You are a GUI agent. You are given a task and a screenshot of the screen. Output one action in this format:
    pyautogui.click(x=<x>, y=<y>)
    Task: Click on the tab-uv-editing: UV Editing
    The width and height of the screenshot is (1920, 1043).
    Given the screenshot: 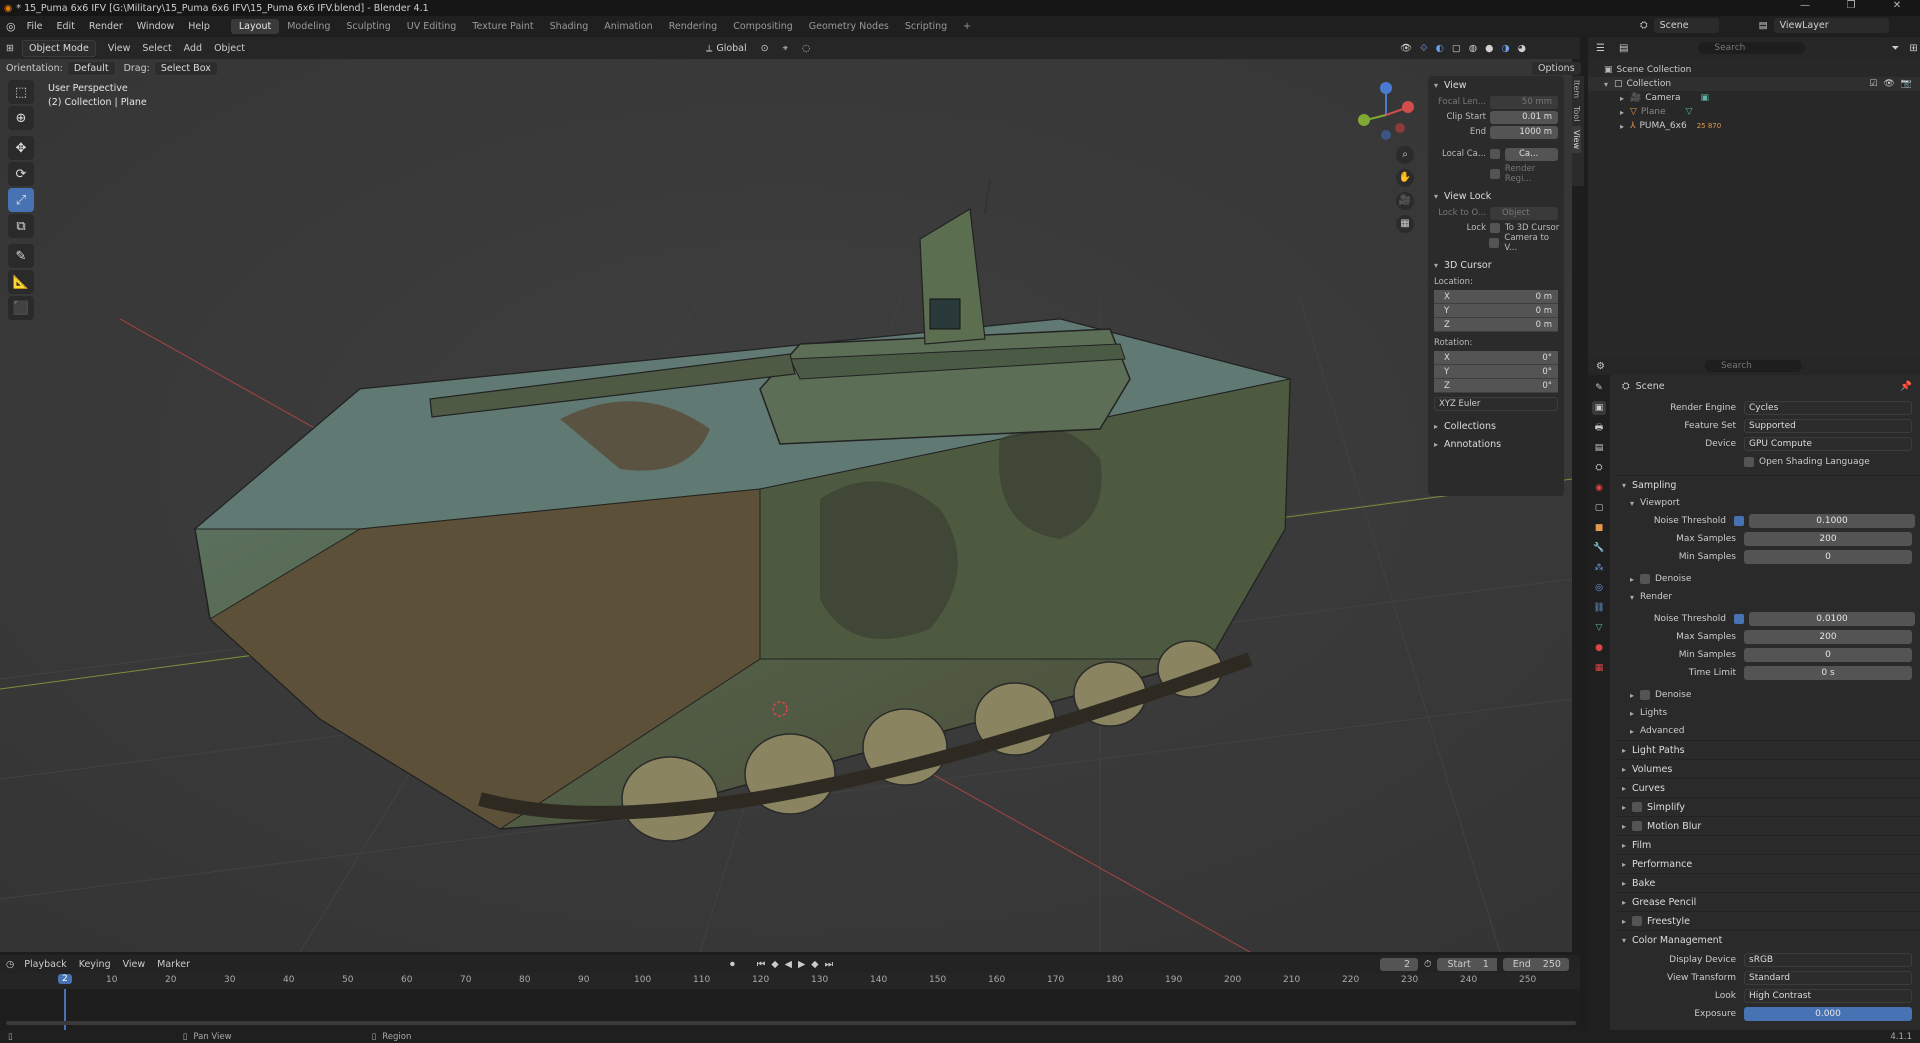 What is the action you would take?
    pyautogui.click(x=432, y=26)
    